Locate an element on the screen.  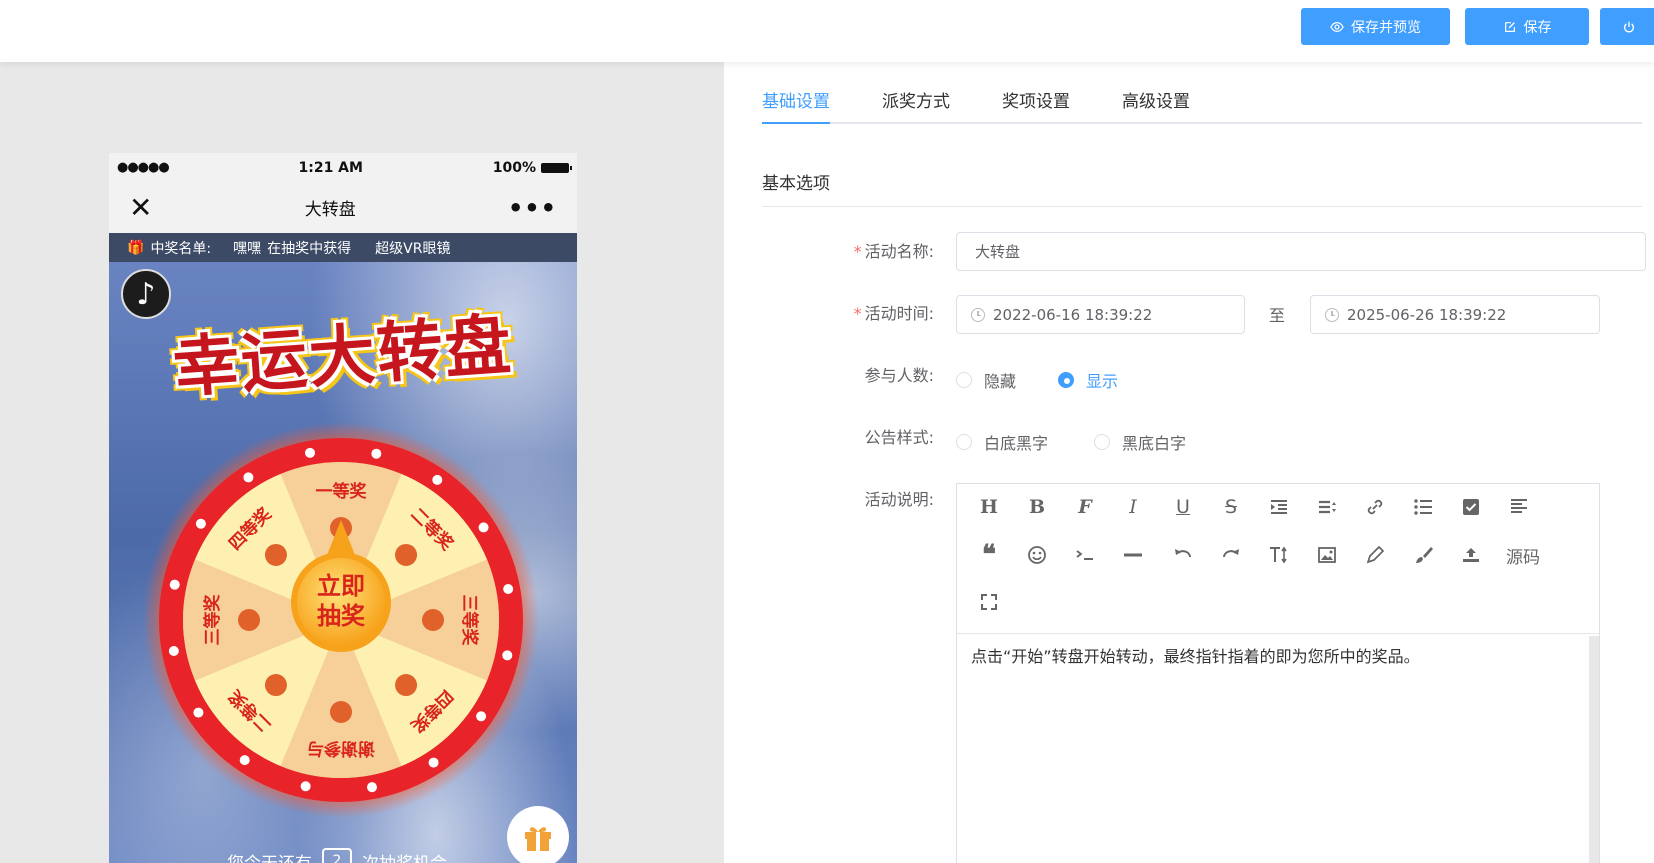
strikethrough-icon: S is located at coordinates (1231, 507).